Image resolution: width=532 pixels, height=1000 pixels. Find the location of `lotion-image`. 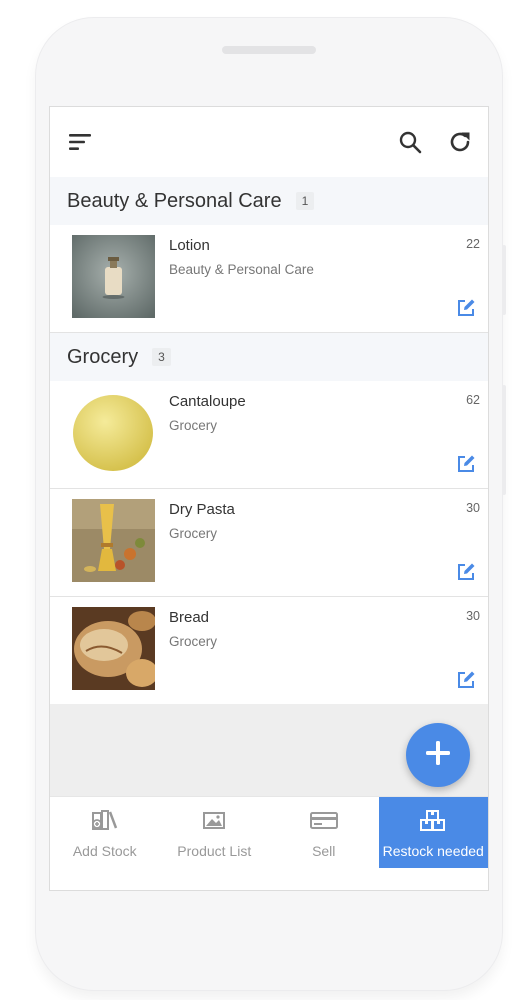

lotion-image is located at coordinates (113, 276).